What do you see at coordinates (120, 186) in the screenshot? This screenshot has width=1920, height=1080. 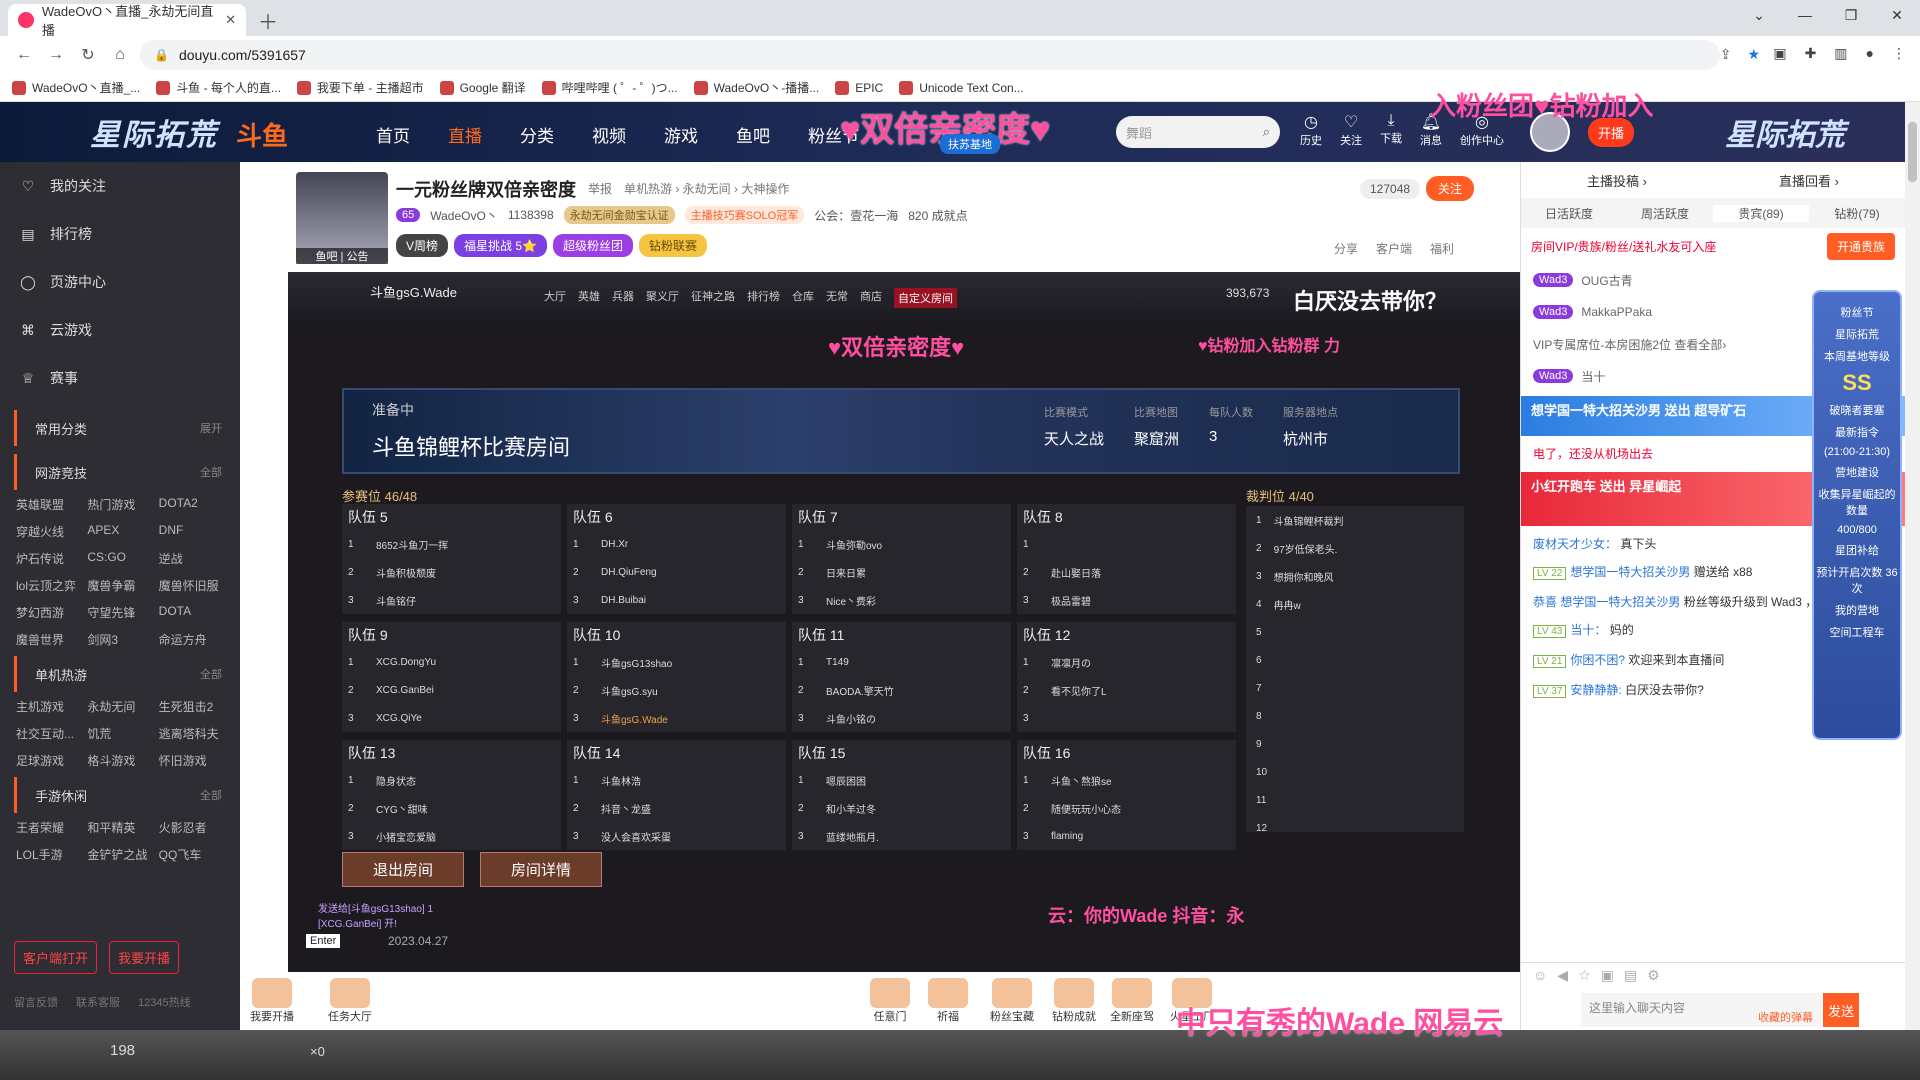 I see `sidebar-item-follow: ♡ 我的关注` at bounding box center [120, 186].